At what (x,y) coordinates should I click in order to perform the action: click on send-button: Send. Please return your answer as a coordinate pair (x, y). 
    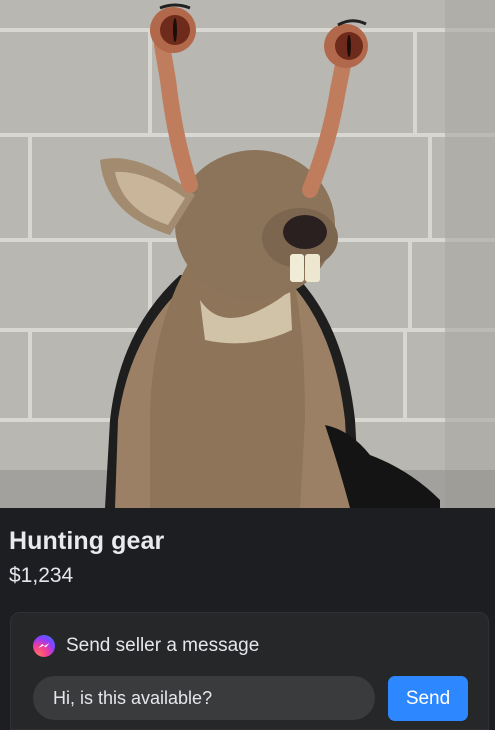
    Looking at the image, I should click on (428, 698).